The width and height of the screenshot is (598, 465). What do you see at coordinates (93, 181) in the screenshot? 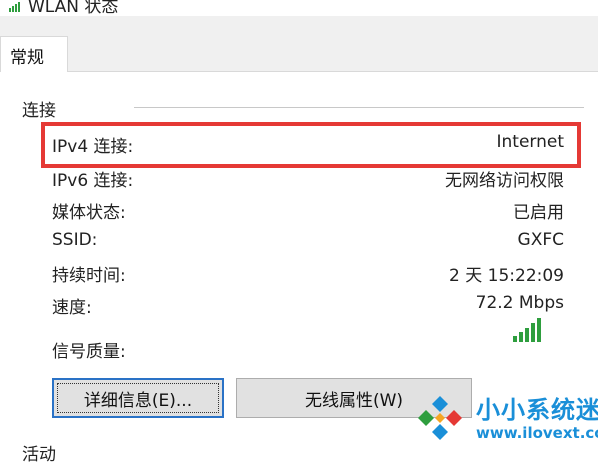
I see `row-label-ipv6: IPv6 连接:` at bounding box center [93, 181].